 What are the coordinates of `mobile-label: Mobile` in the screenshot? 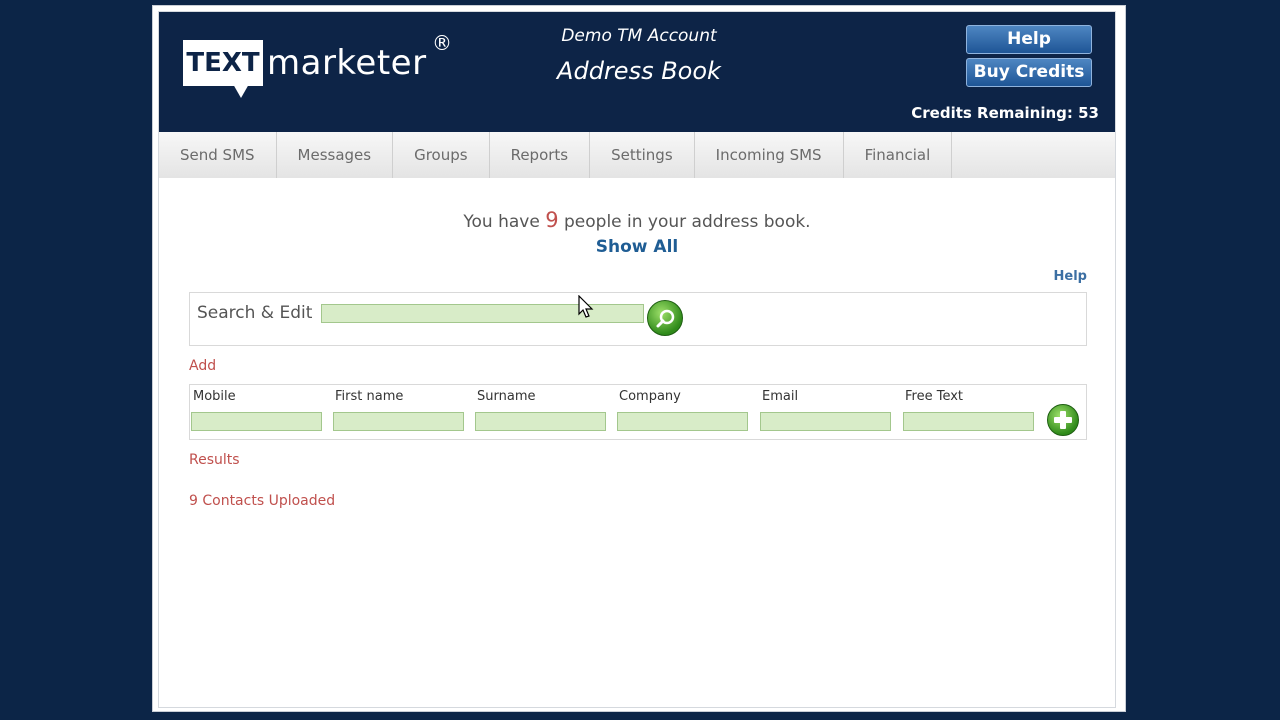 It's located at (214, 396).